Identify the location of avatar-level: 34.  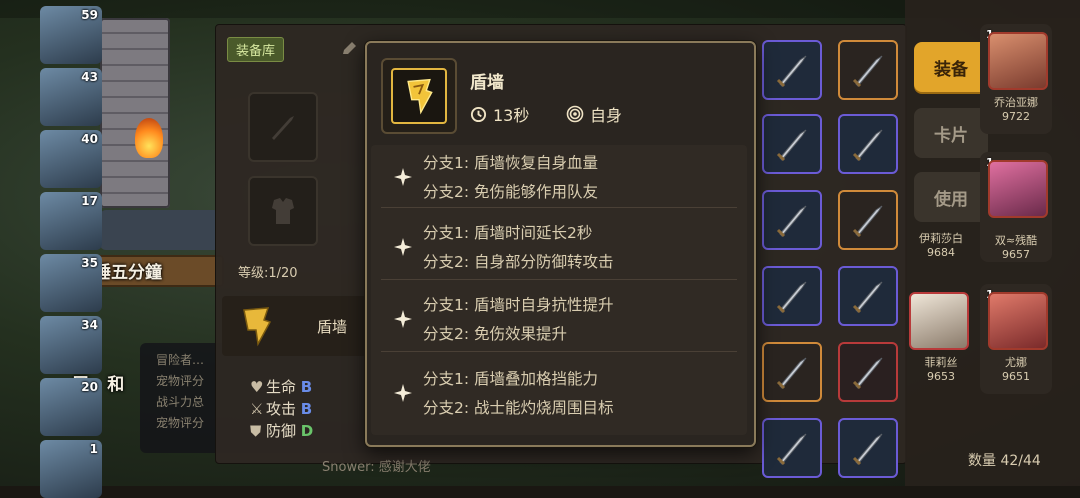
(89, 325).